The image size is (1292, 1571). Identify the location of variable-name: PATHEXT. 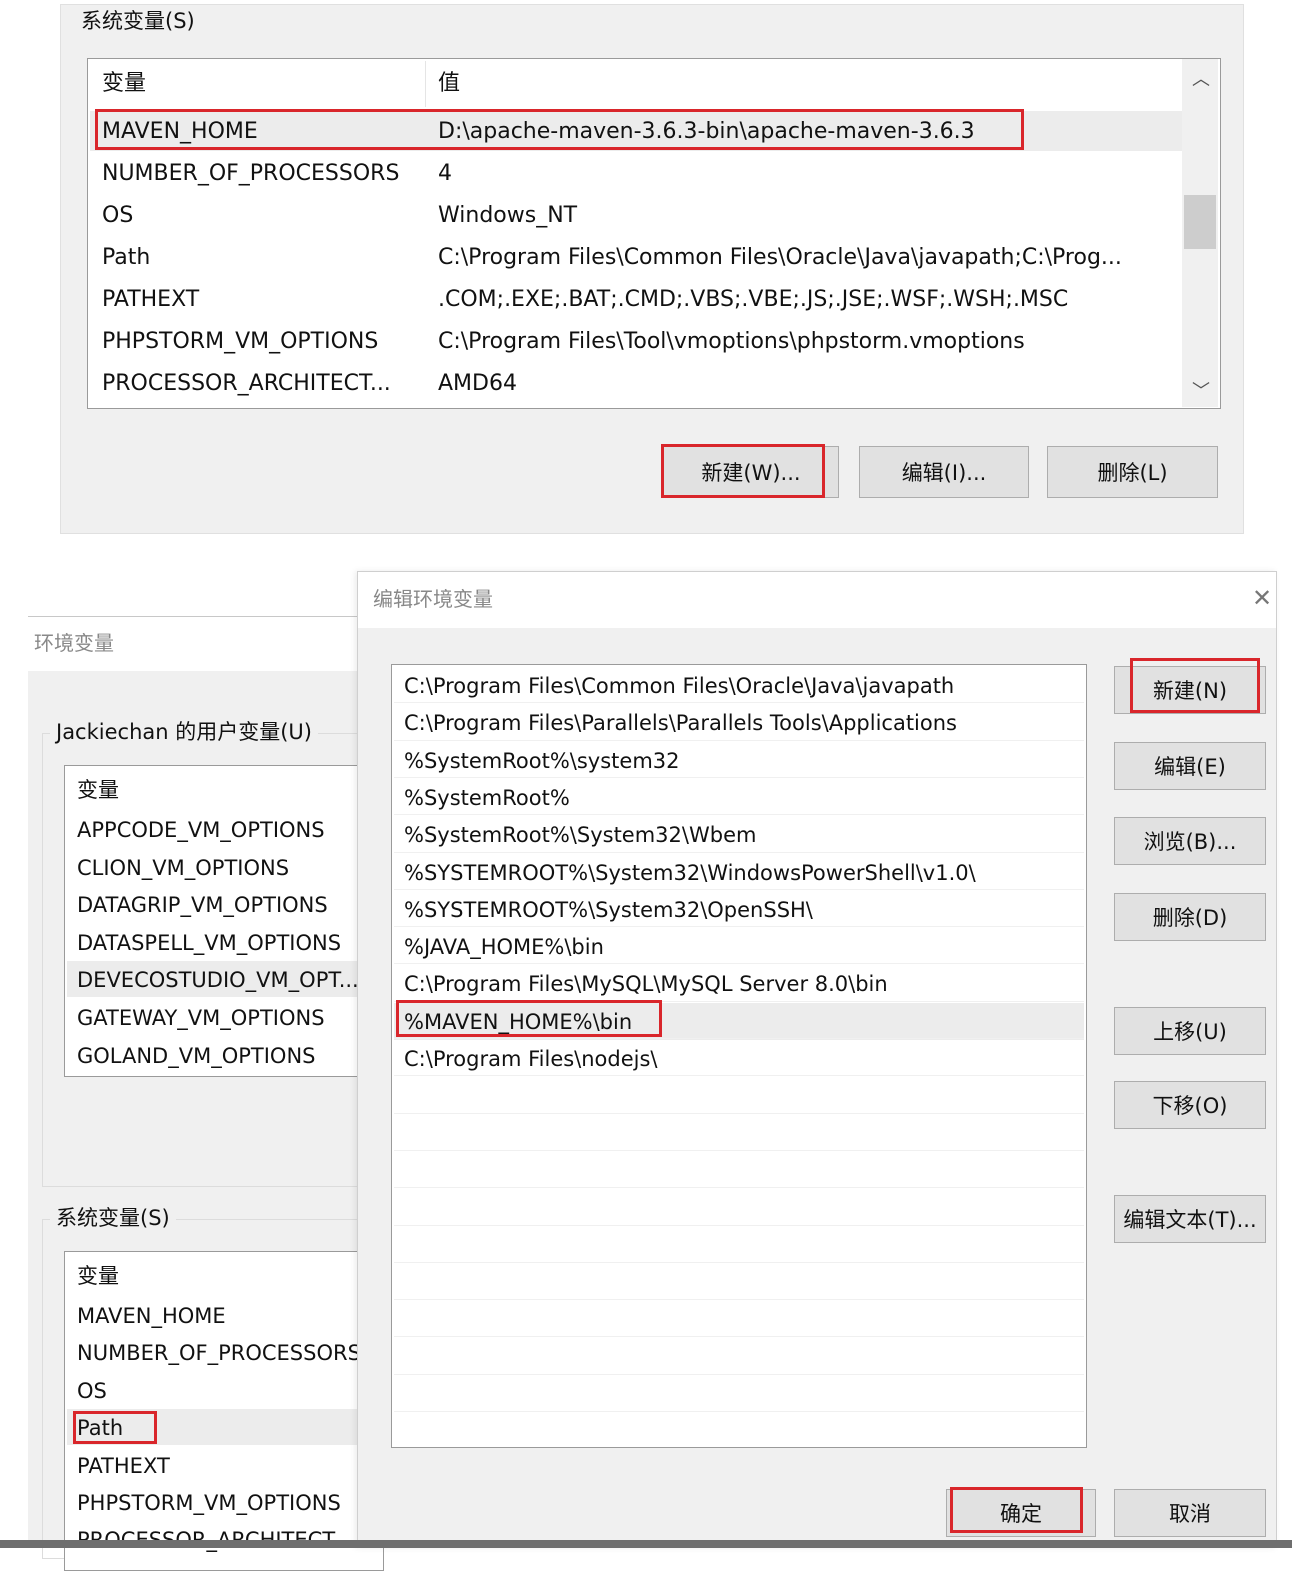
(150, 300).